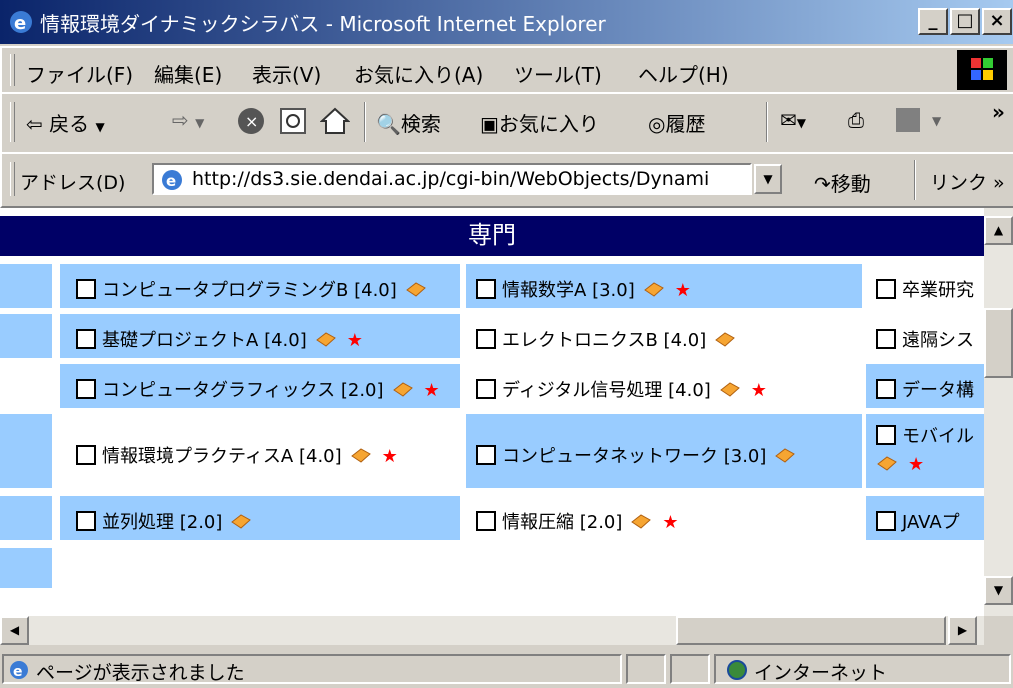 Image resolution: width=1013 pixels, height=688 pixels. Describe the element at coordinates (938, 436) in the screenshot. I see `course-name: モバイル` at that location.